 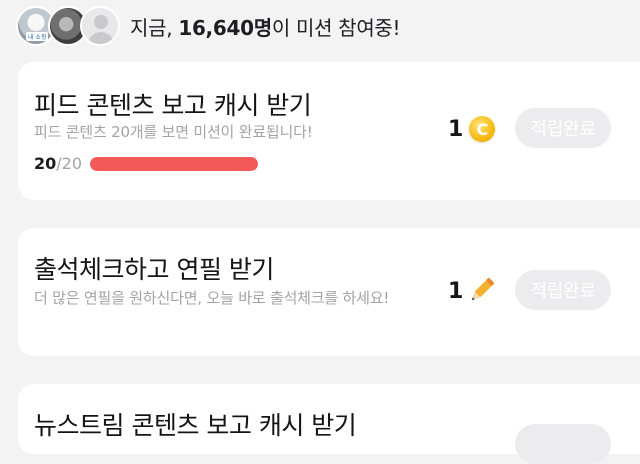 What do you see at coordinates (563, 444) in the screenshot?
I see `claim-button-partial` at bounding box center [563, 444].